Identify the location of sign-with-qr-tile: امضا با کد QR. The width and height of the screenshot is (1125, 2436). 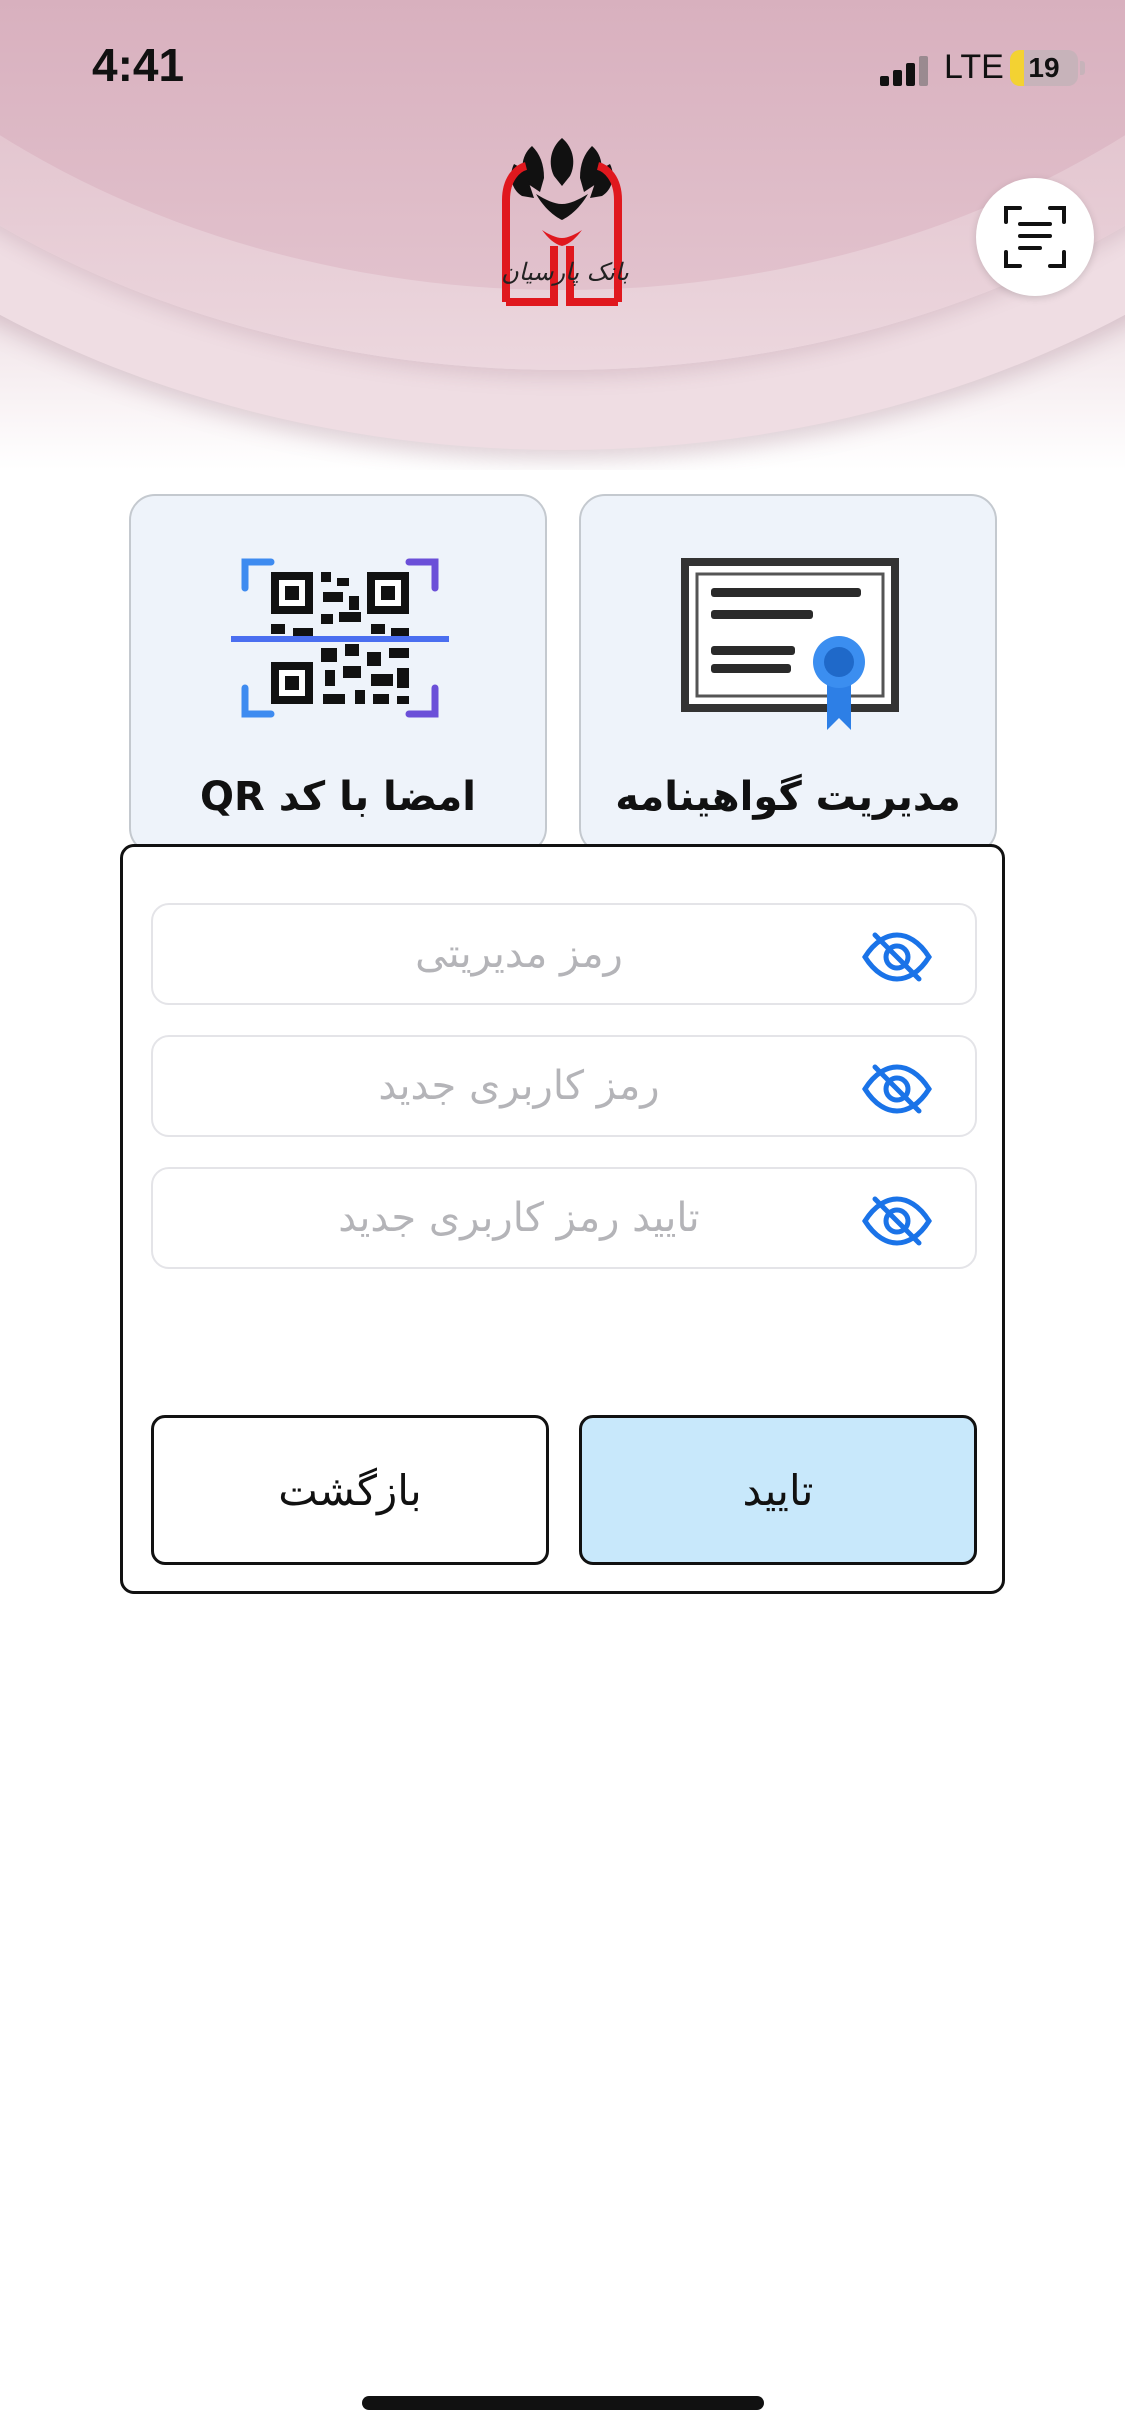
(338, 674).